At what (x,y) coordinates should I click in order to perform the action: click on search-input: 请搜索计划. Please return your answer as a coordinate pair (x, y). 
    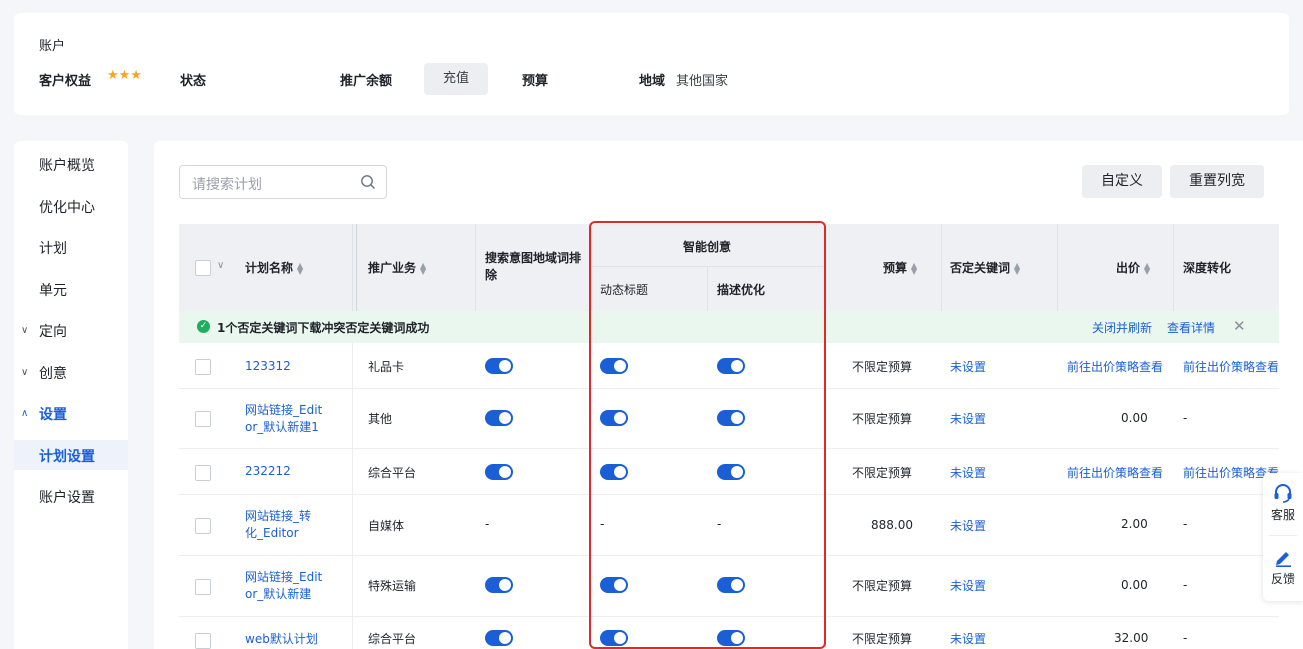
    Looking at the image, I should click on (283, 182).